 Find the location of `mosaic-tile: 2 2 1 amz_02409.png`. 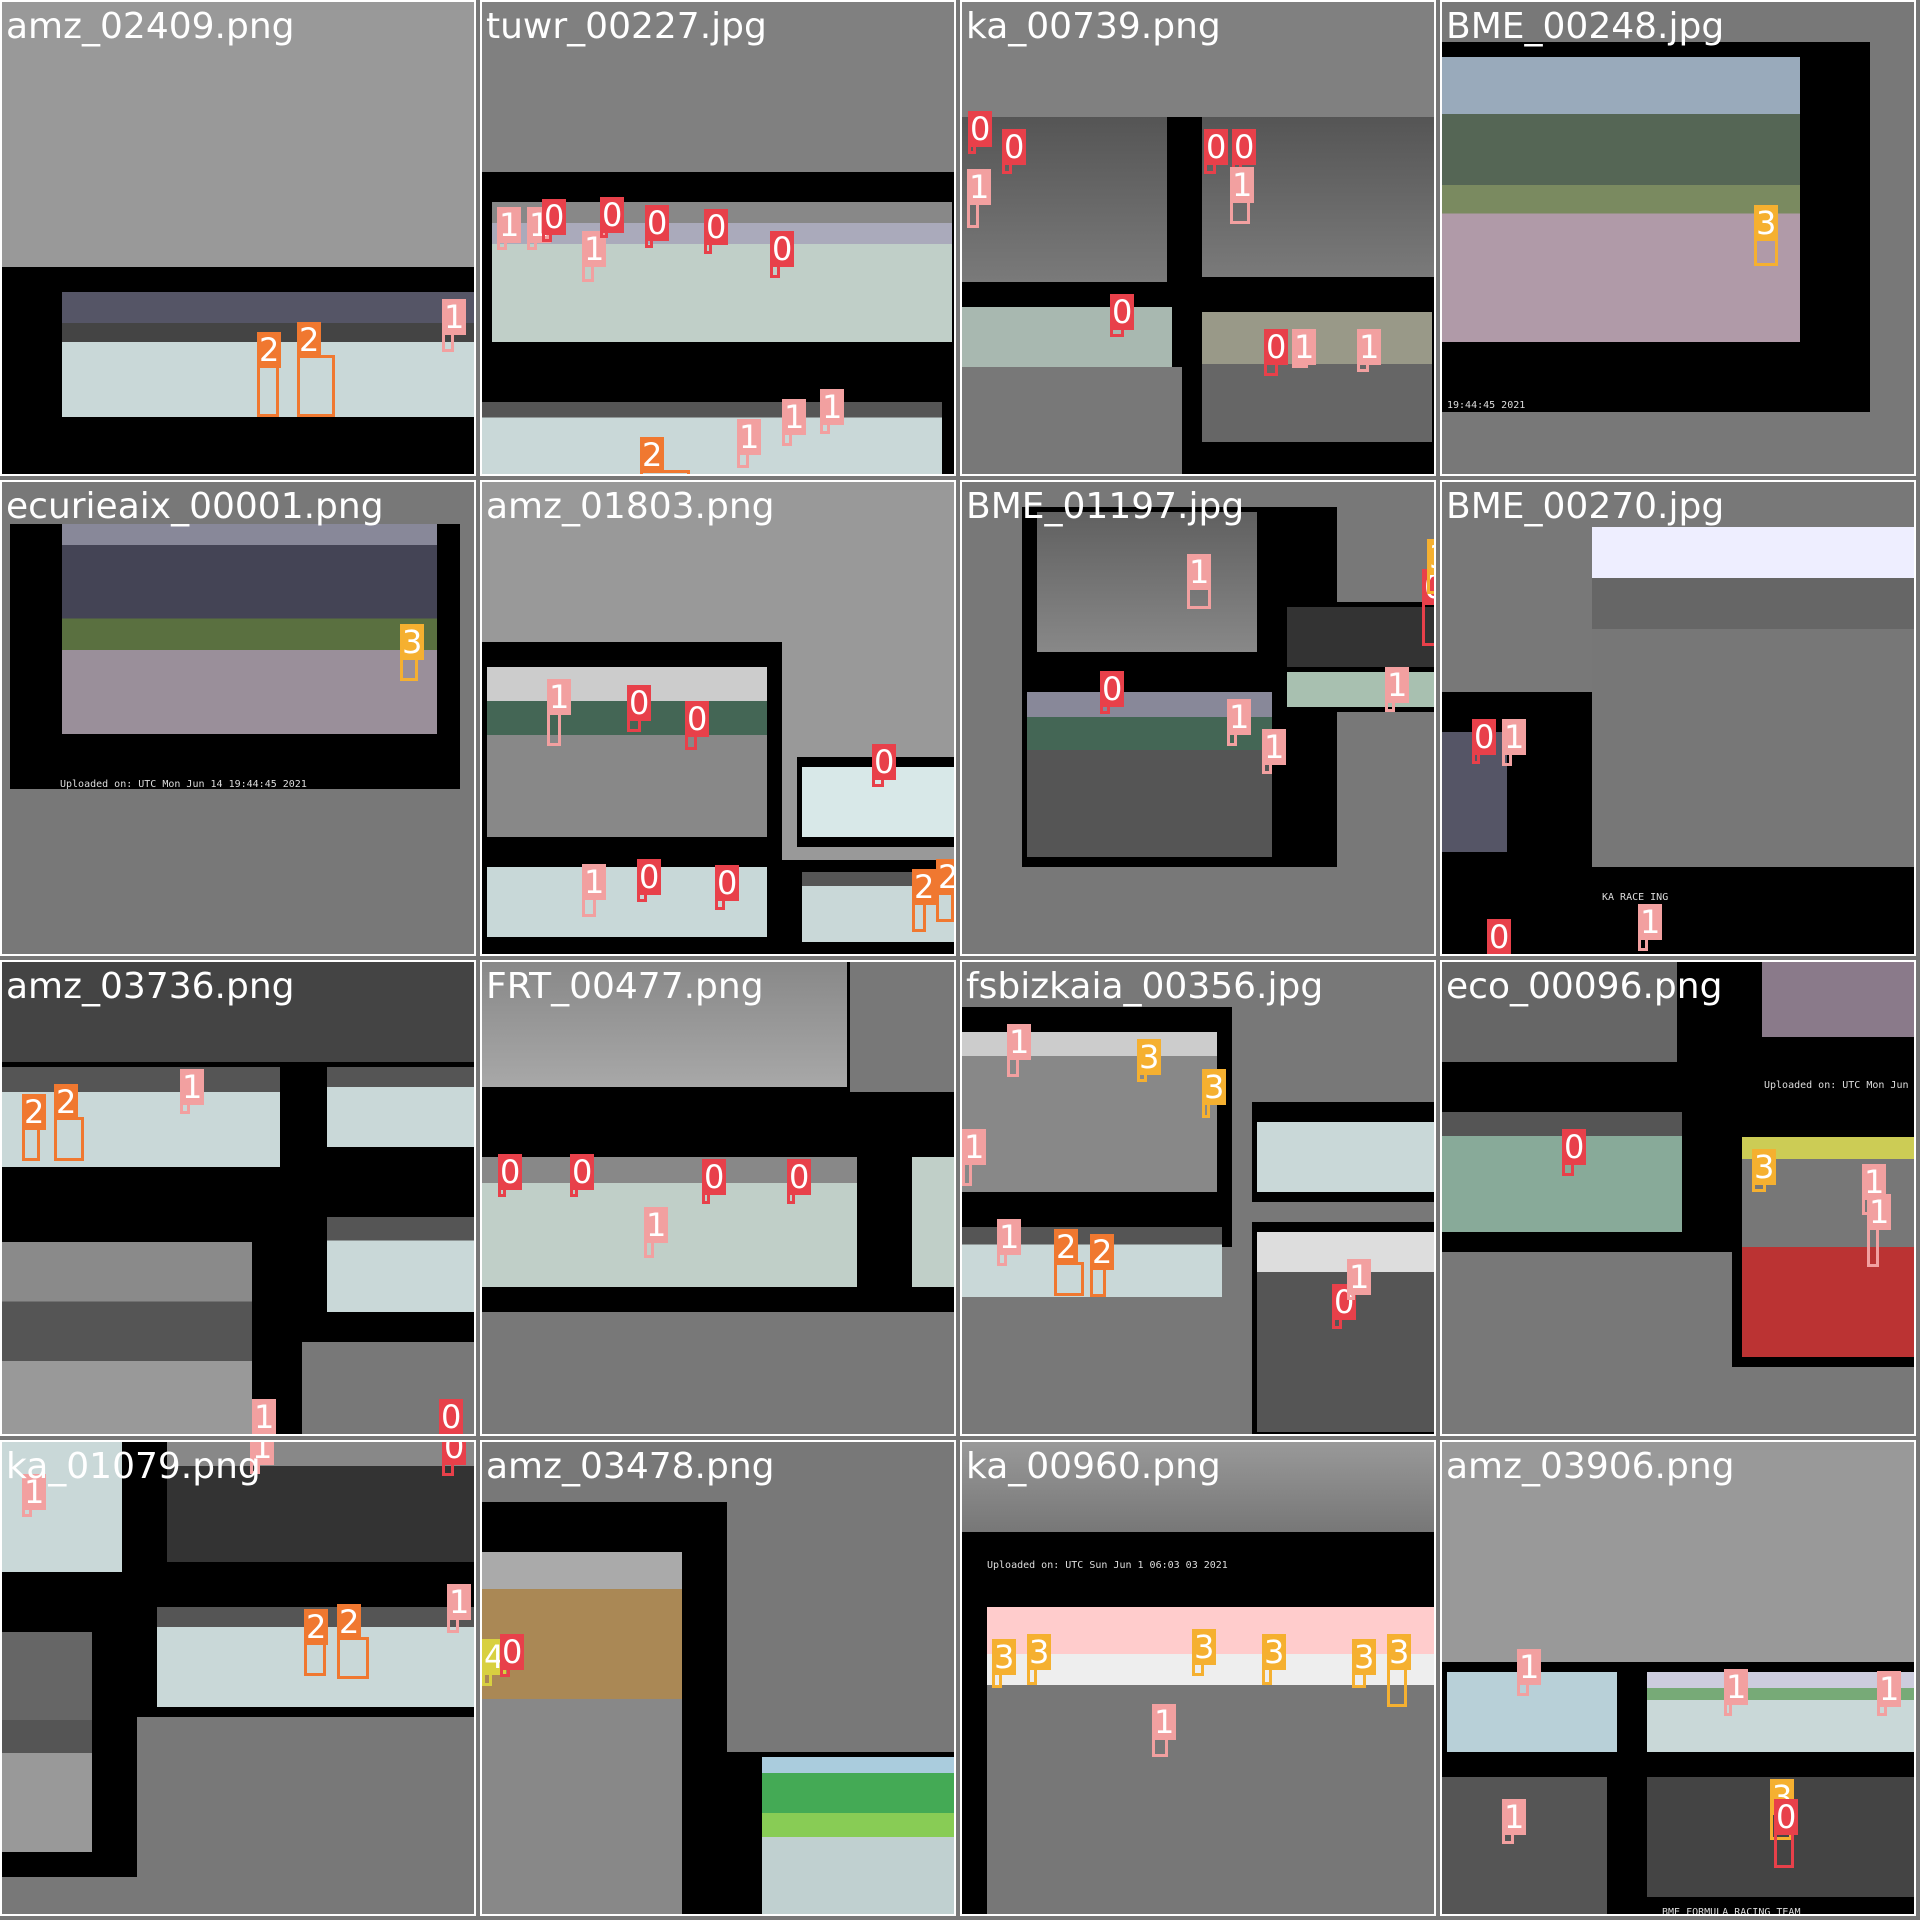

mosaic-tile: 2 2 1 amz_02409.png is located at coordinates (238, 238).